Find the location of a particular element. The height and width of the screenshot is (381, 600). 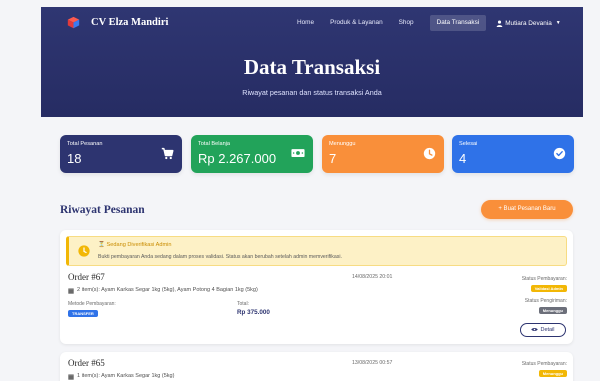

nav-home: Home is located at coordinates (305, 23).